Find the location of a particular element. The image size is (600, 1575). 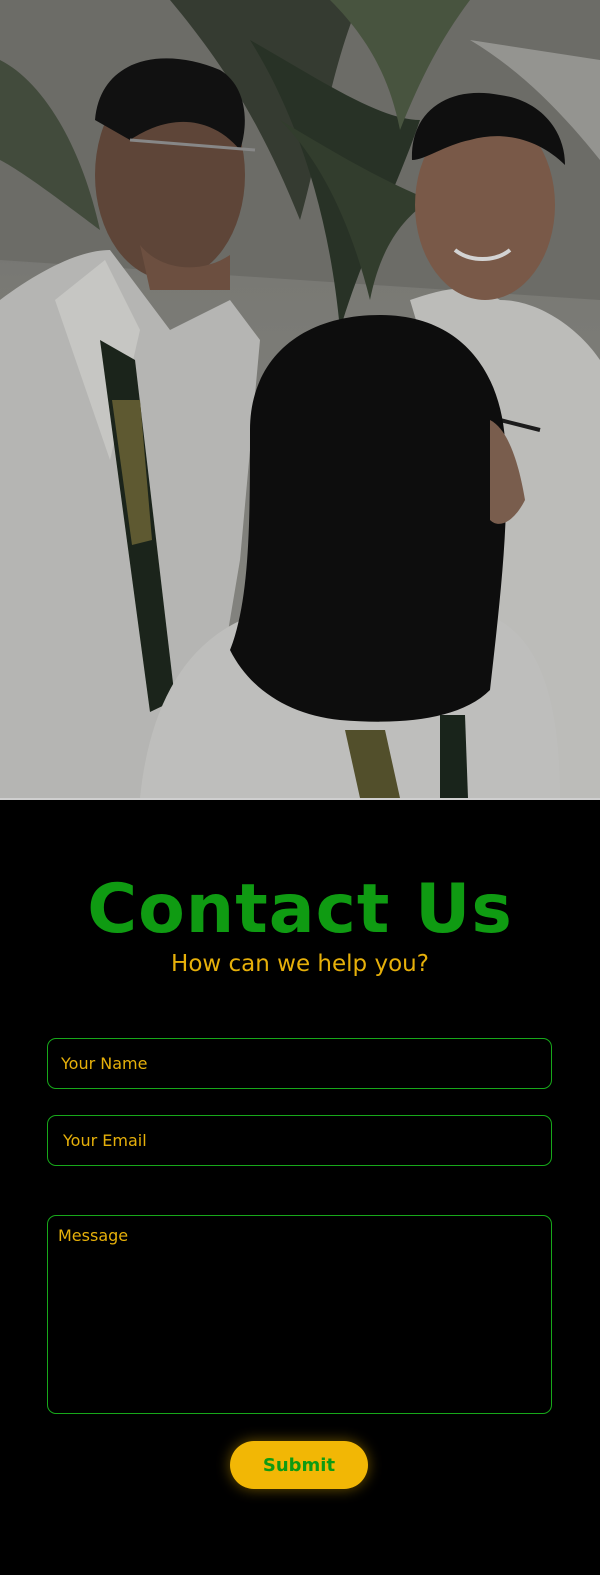

email-input is located at coordinates (299, 1140).